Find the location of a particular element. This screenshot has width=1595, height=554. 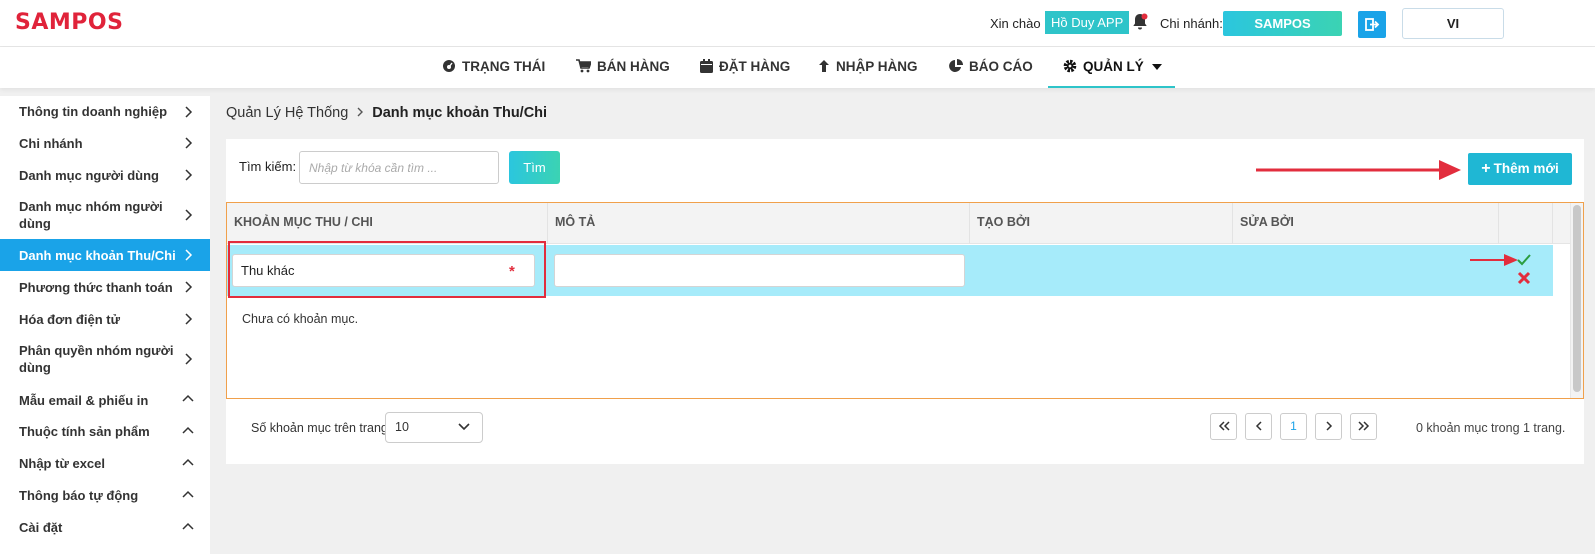

branch-button: SAMPOS is located at coordinates (1282, 23).